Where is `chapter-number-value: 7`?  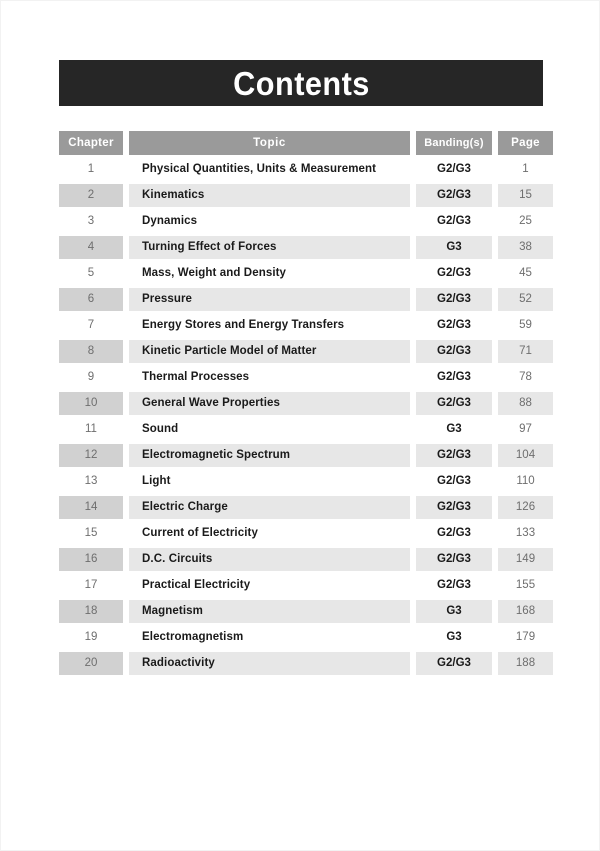 chapter-number-value: 7 is located at coordinates (91, 325).